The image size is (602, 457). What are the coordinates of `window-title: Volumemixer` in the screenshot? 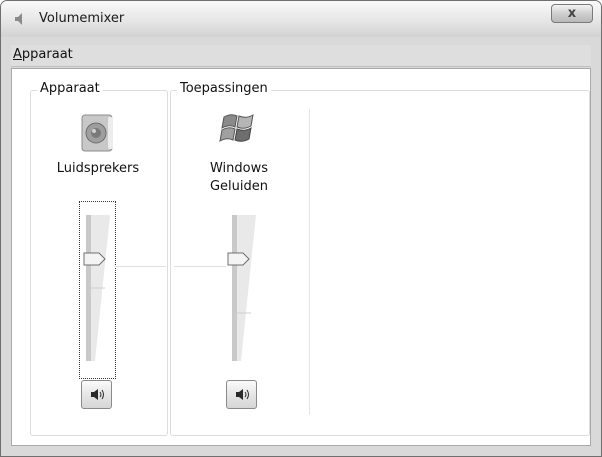 It's located at (82, 18).